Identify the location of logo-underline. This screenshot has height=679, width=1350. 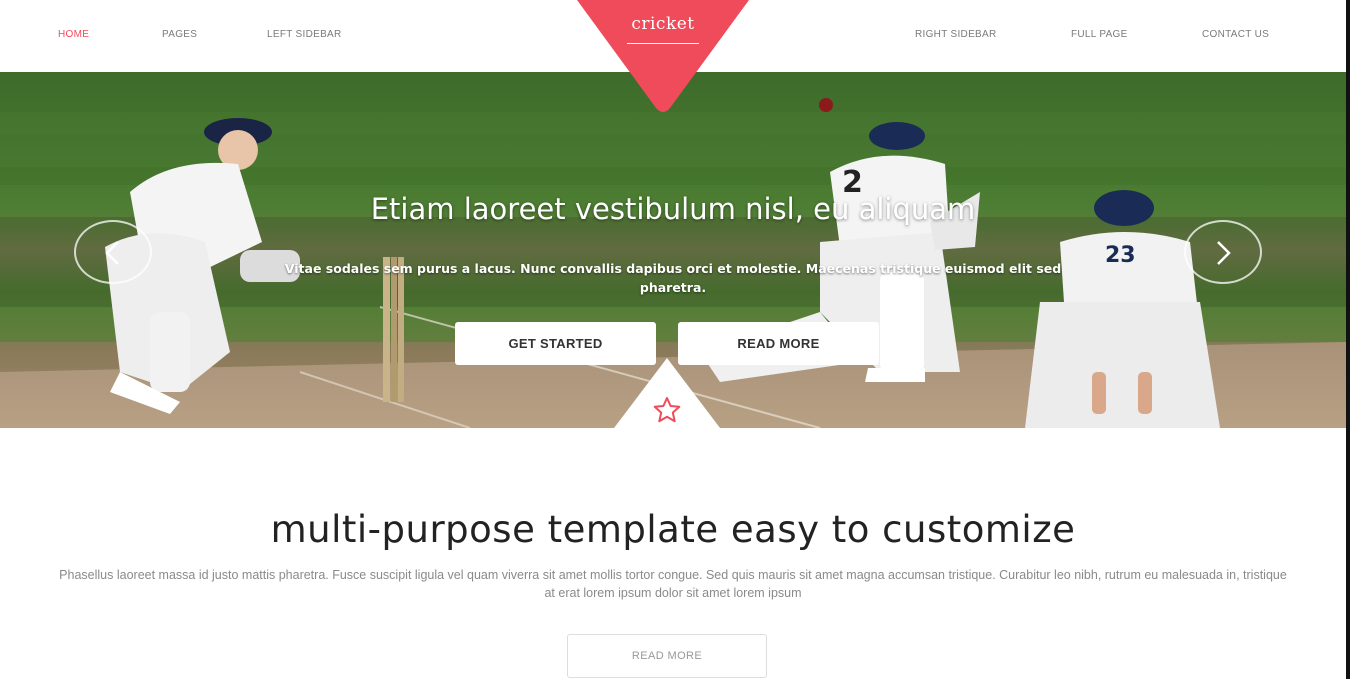
(663, 43).